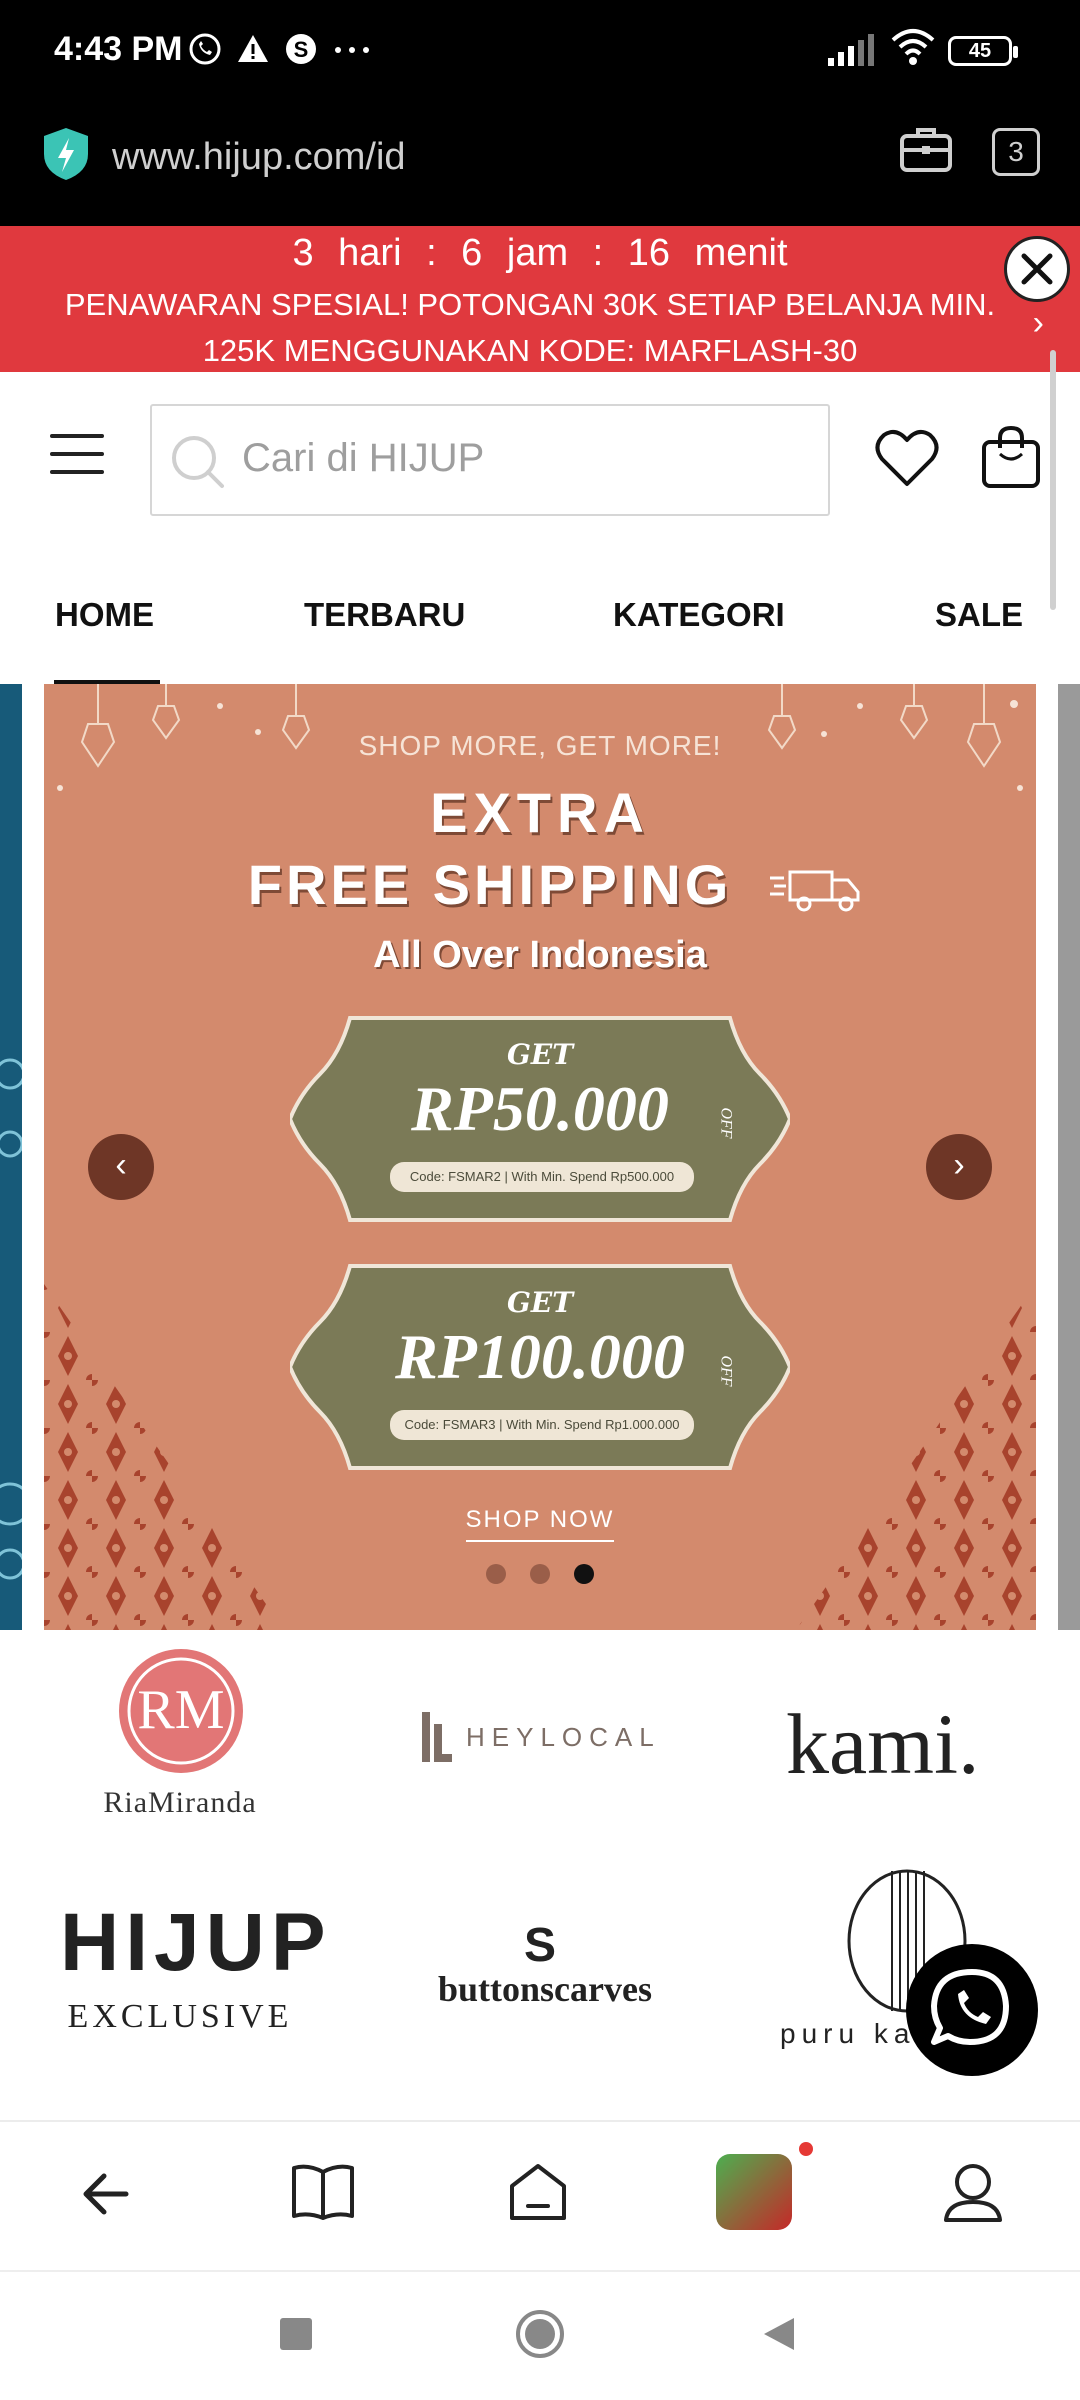 The image size is (1080, 2400). I want to click on url-text: www.hijup.com/id, so click(259, 157).